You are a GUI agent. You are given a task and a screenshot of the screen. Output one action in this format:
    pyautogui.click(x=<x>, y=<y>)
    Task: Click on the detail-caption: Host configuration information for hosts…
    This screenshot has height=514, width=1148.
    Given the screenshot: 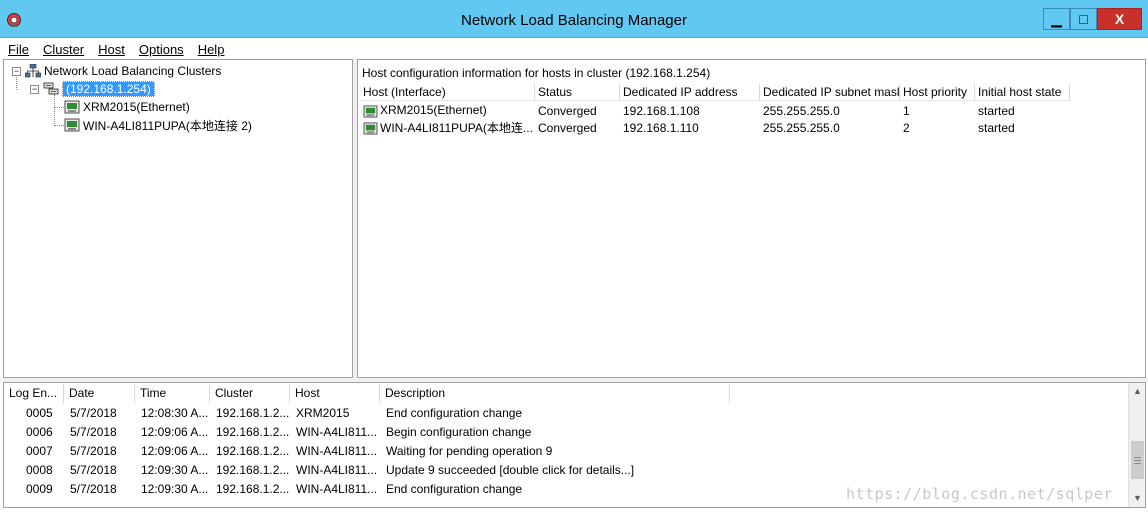 What is the action you would take?
    pyautogui.click(x=536, y=73)
    